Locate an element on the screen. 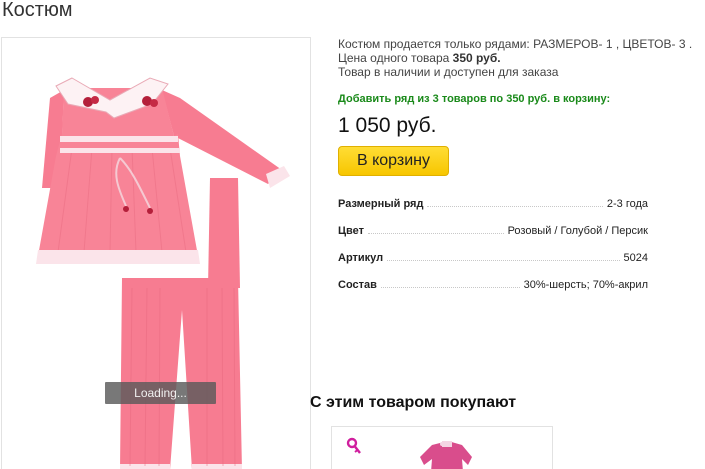  related-products-title: С этим товаром покупают is located at coordinates (413, 402).